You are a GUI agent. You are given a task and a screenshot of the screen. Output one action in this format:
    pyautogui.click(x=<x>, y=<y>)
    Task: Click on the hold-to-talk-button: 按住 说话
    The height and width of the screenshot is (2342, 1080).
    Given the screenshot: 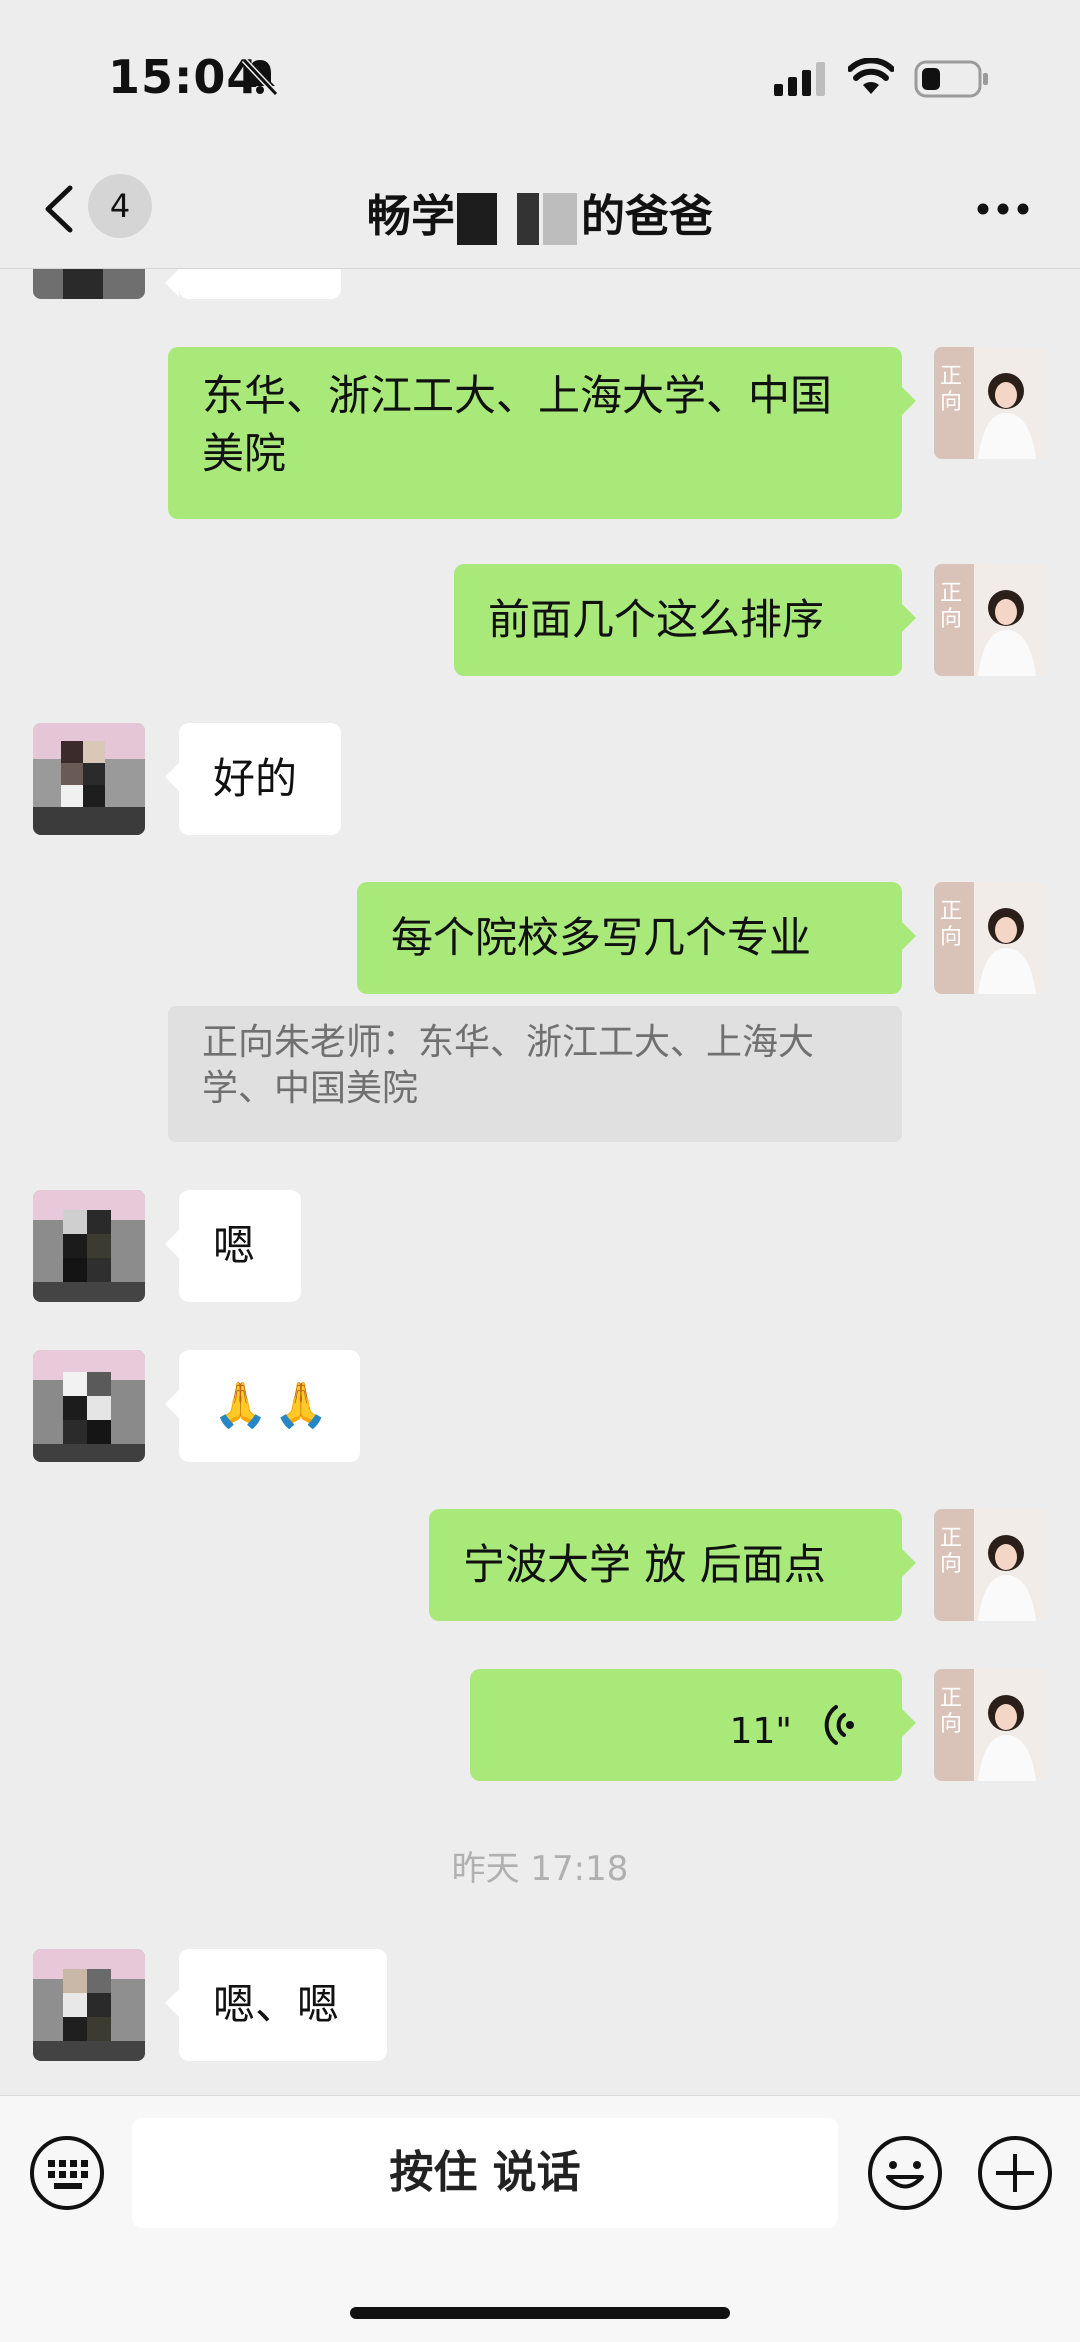 What is the action you would take?
    pyautogui.click(x=485, y=2173)
    